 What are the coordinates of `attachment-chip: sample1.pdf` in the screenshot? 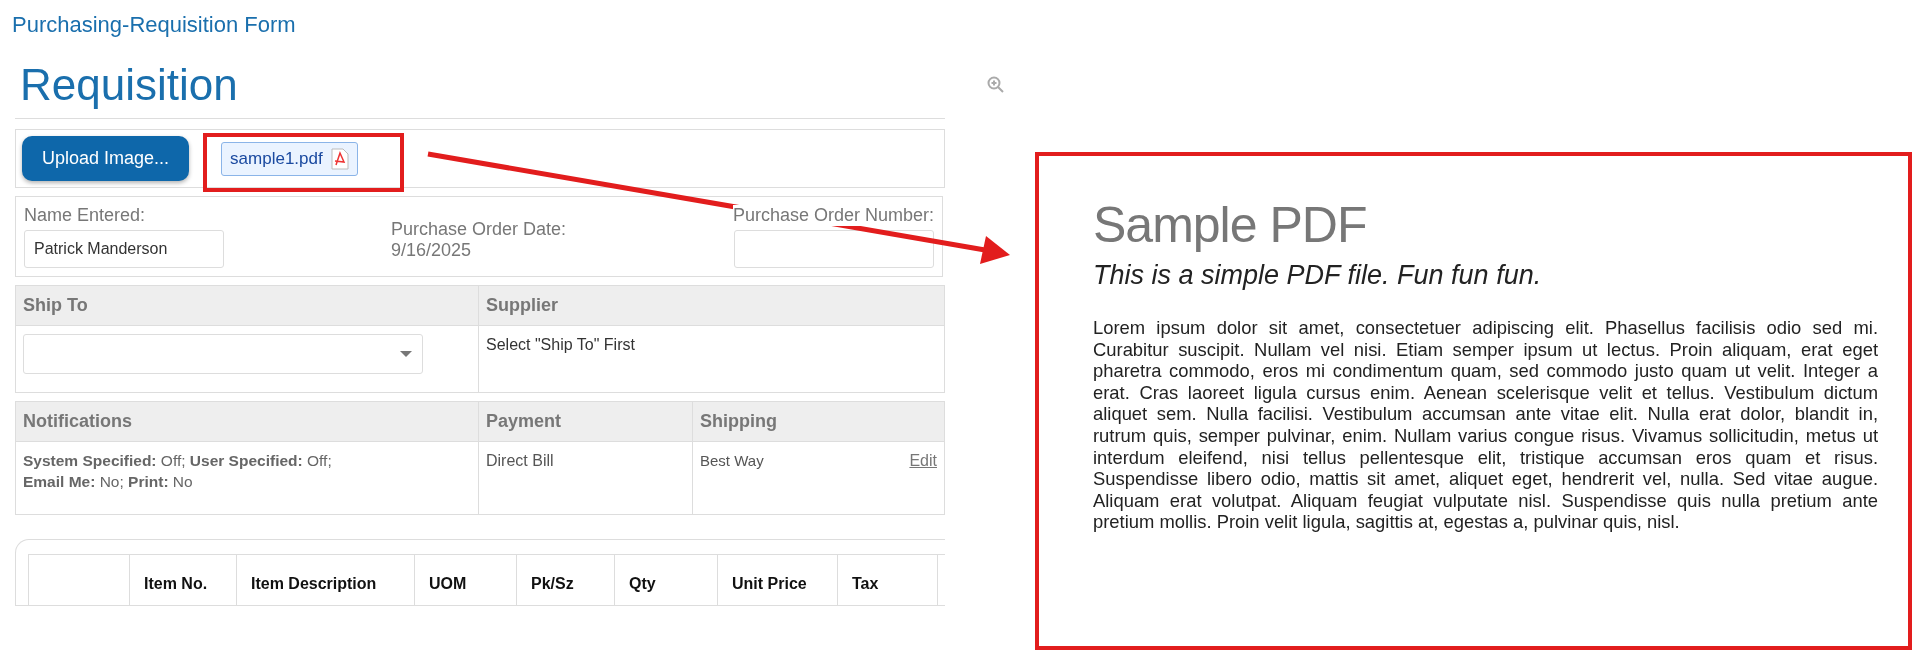 It's located at (289, 158).